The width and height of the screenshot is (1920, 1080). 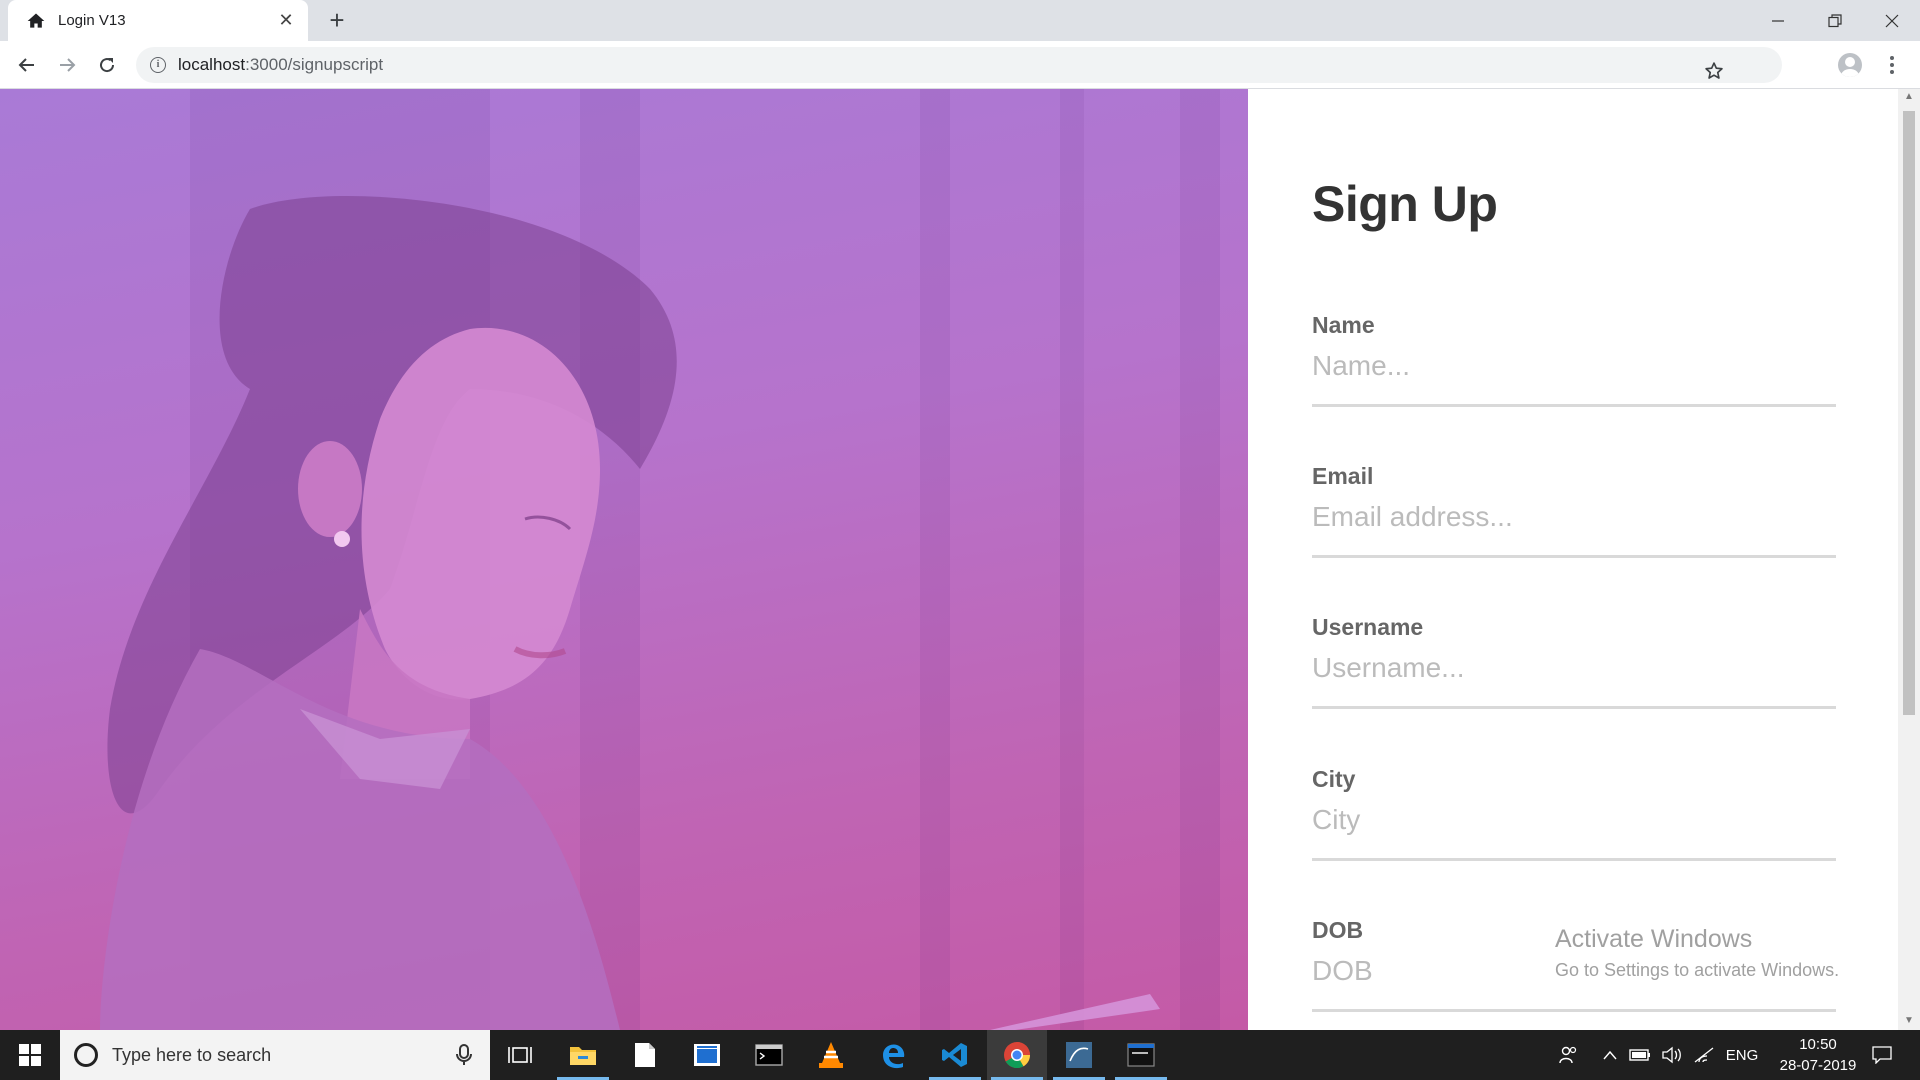 I want to click on language-indicator: ENG, so click(x=1742, y=1055).